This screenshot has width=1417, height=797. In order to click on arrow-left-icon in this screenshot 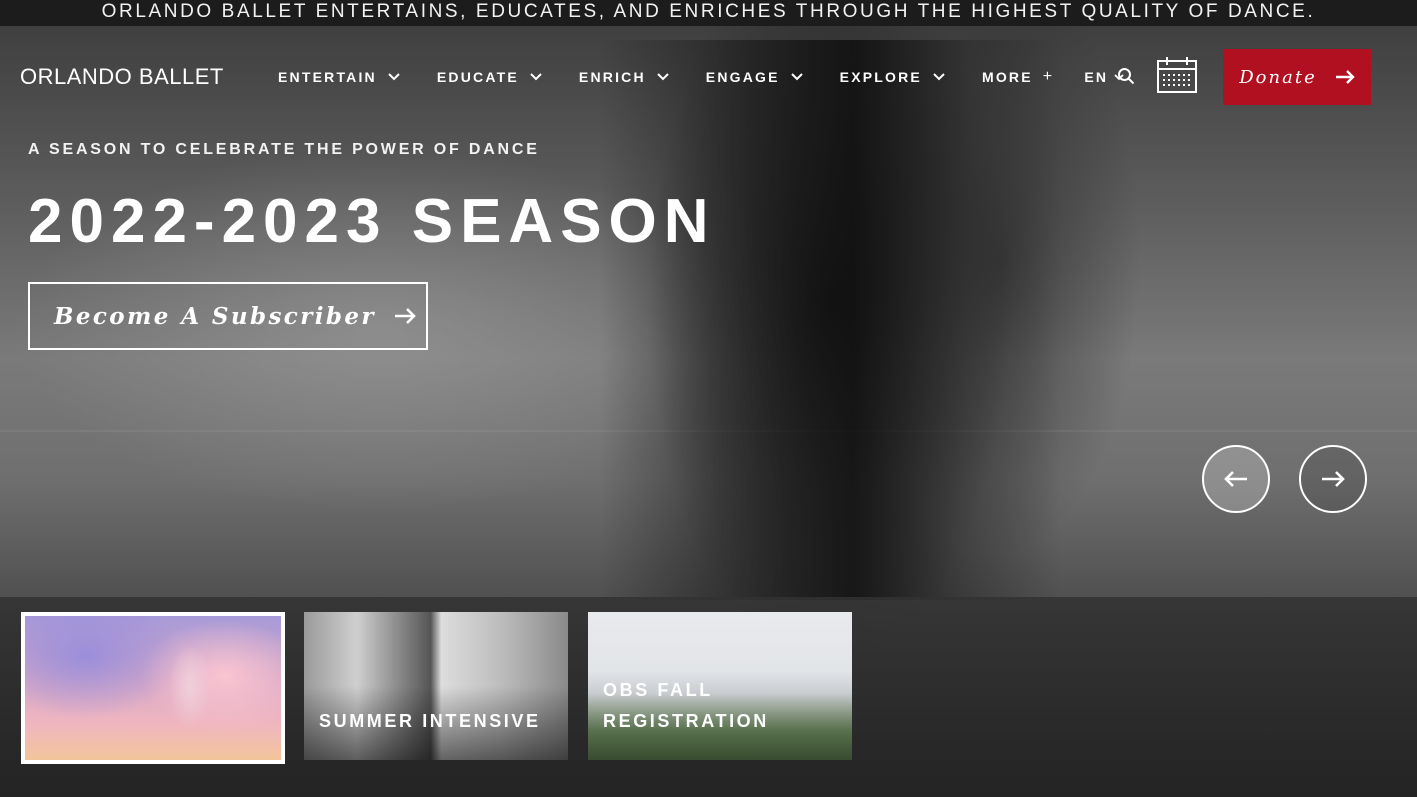, I will do `click(1235, 479)`.